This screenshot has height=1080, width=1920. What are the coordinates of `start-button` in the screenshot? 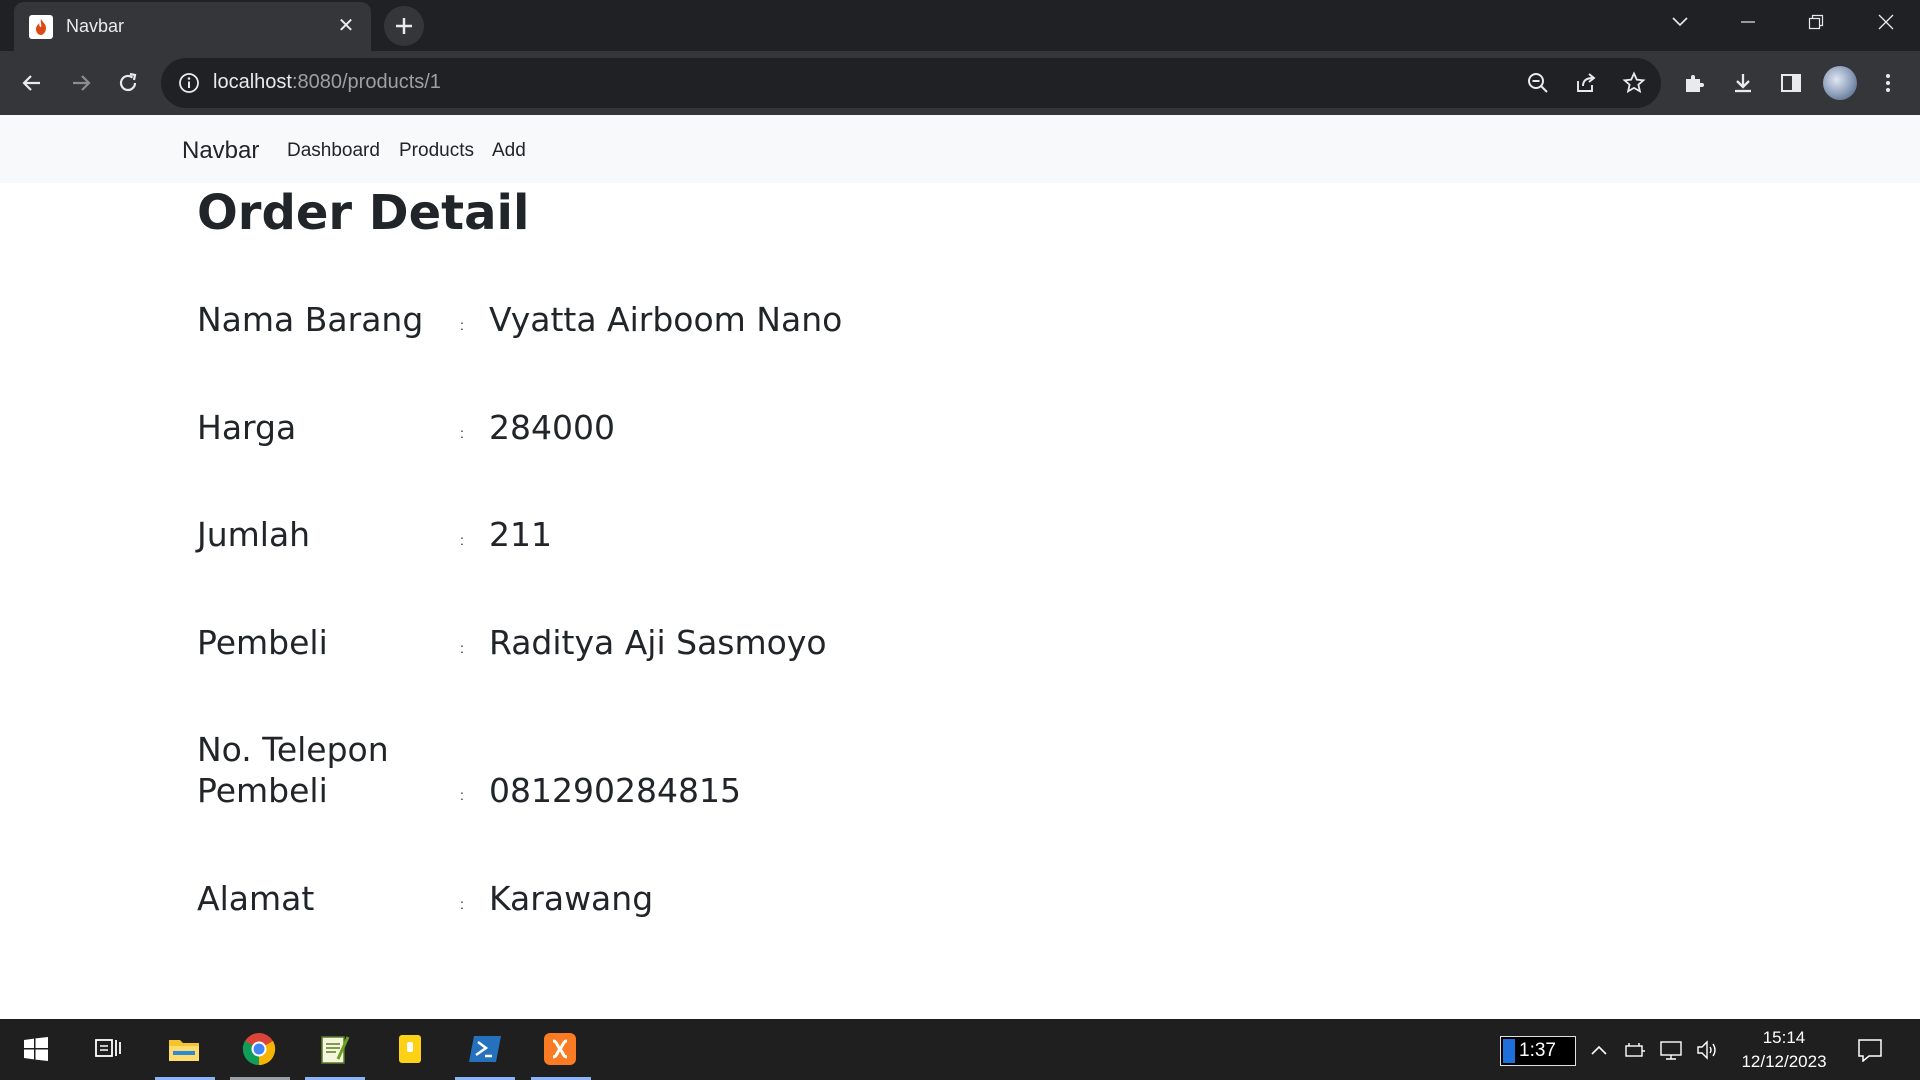 It's located at (36, 1049).